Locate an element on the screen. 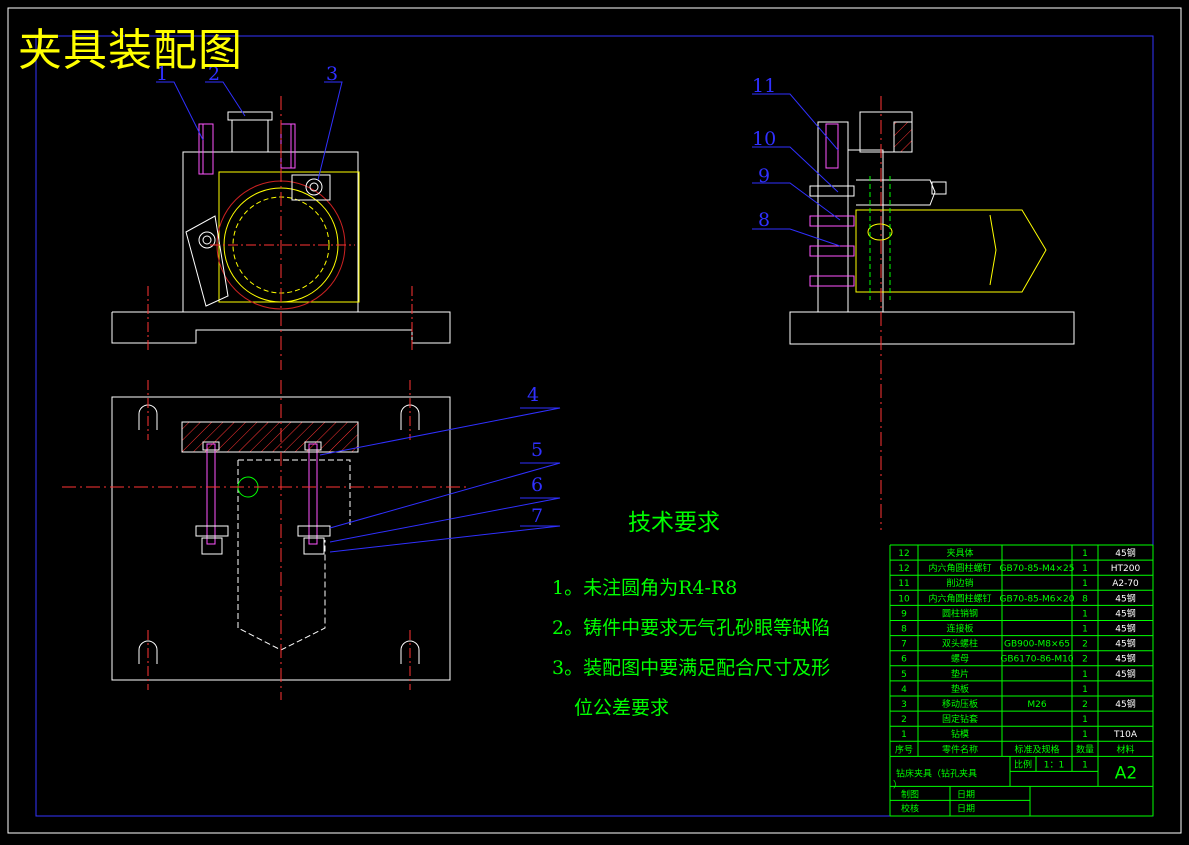  front-view is located at coordinates (281, 233).